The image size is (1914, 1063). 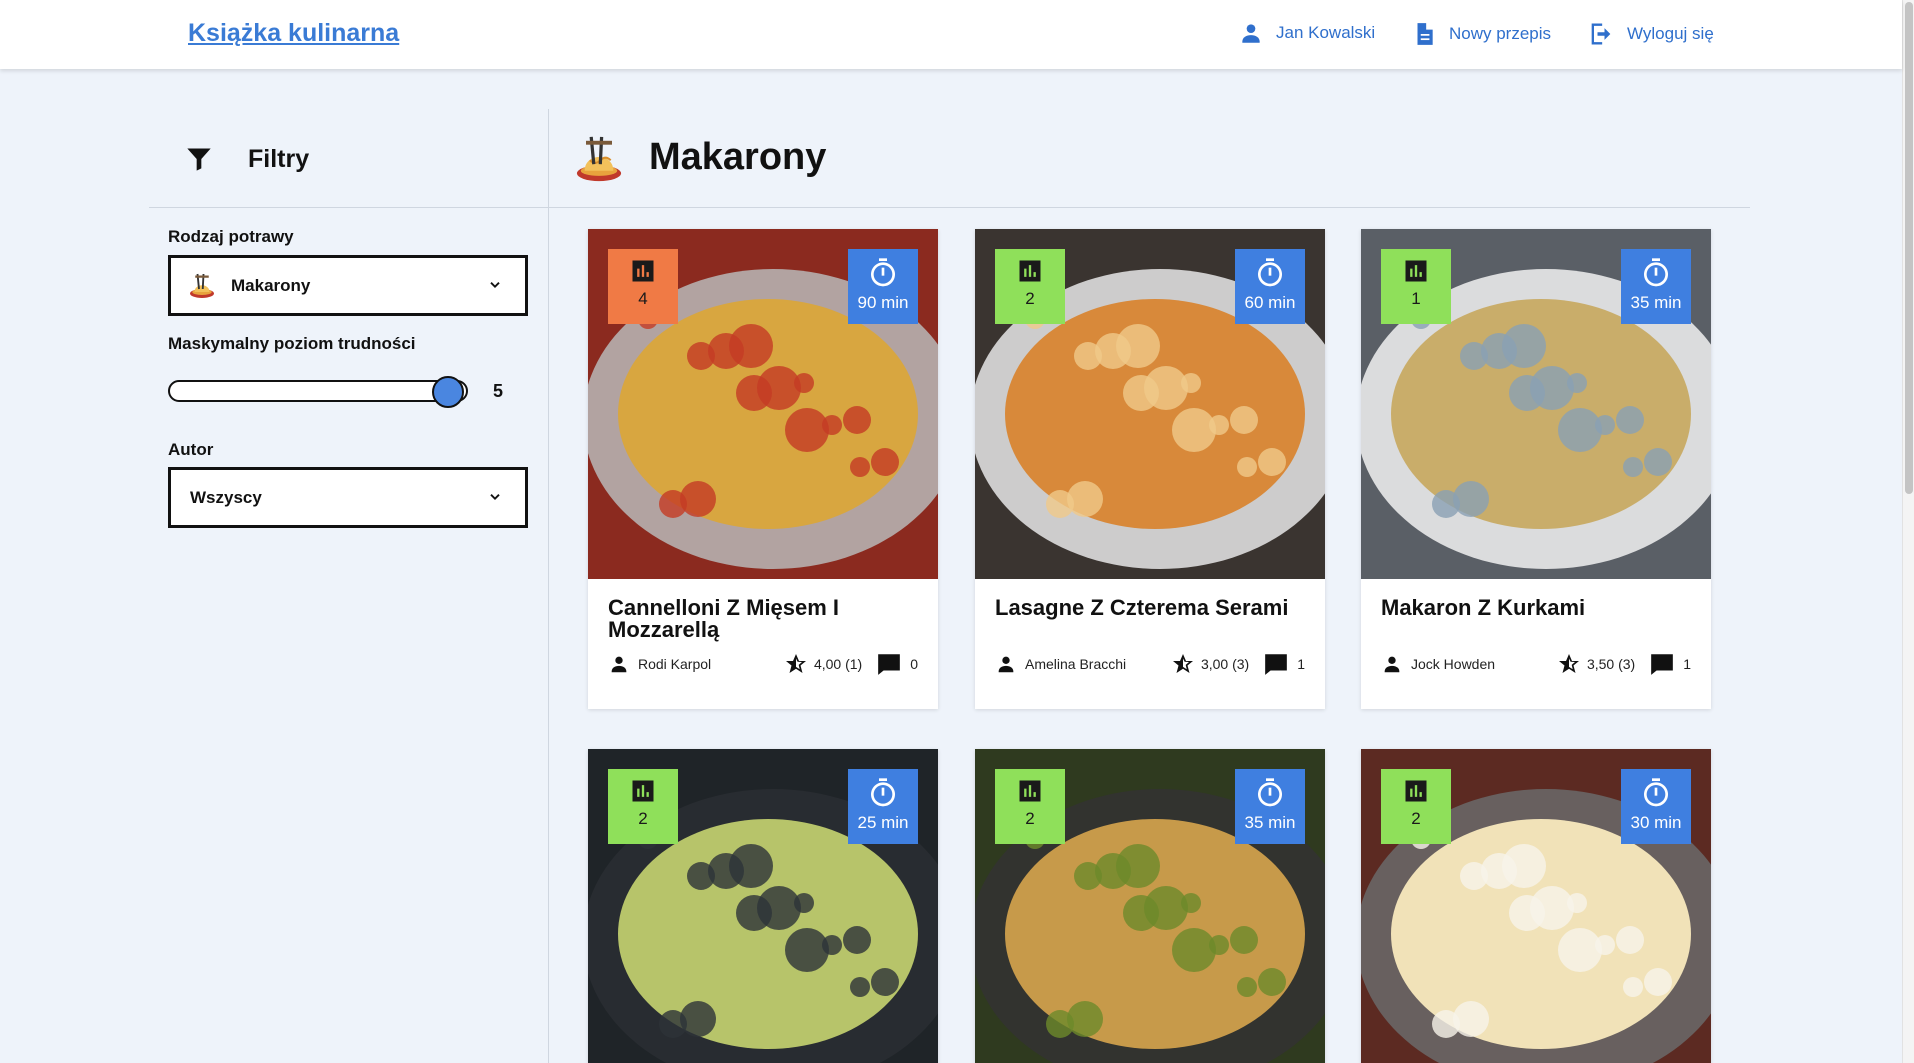 I want to click on difficulty-value: 1, so click(x=1416, y=298).